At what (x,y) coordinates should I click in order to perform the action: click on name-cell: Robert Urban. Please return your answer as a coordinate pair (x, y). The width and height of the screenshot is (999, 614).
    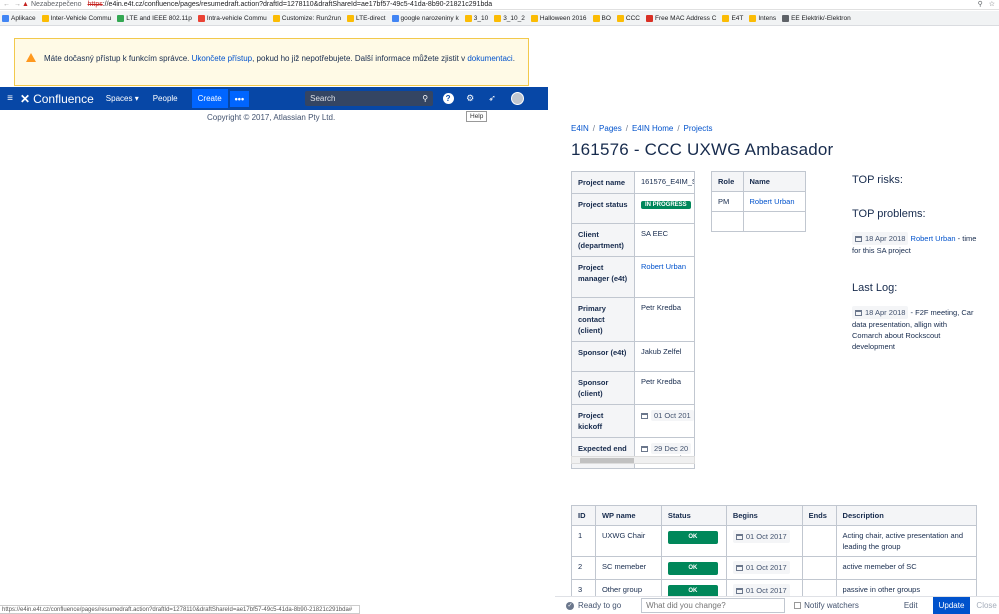
    Looking at the image, I should click on (774, 201).